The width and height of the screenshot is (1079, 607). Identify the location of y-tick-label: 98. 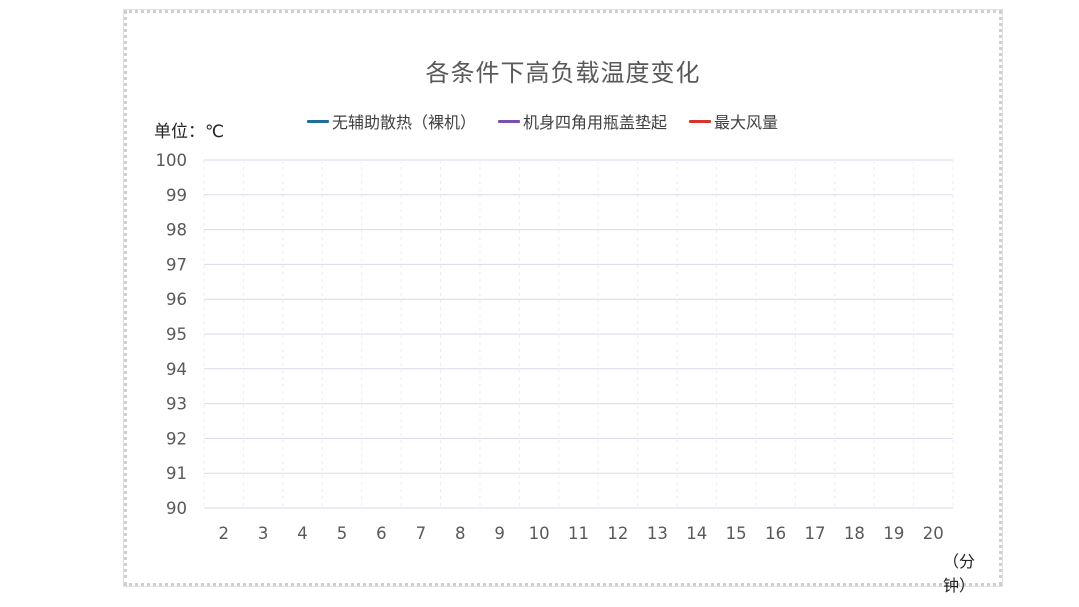
(176, 230).